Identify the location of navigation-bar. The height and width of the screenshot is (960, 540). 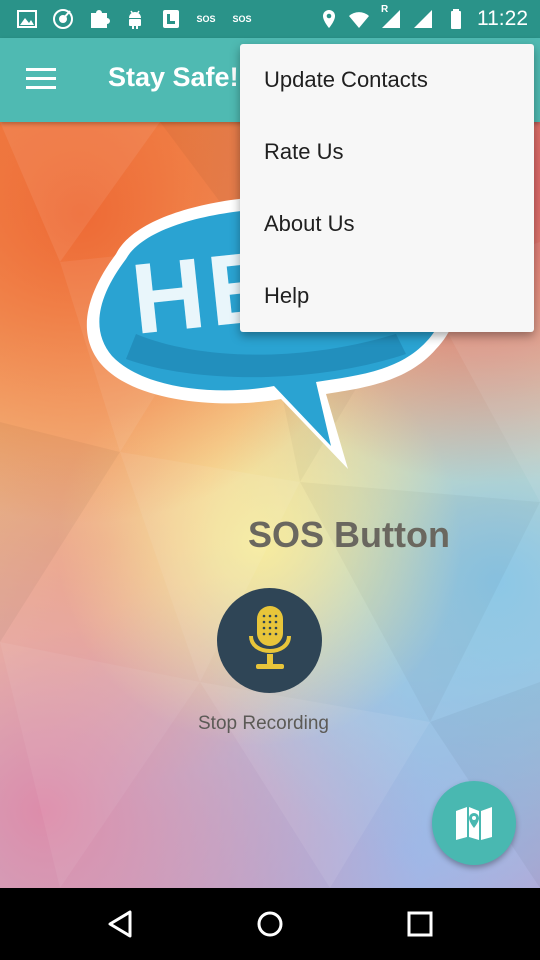
(270, 924).